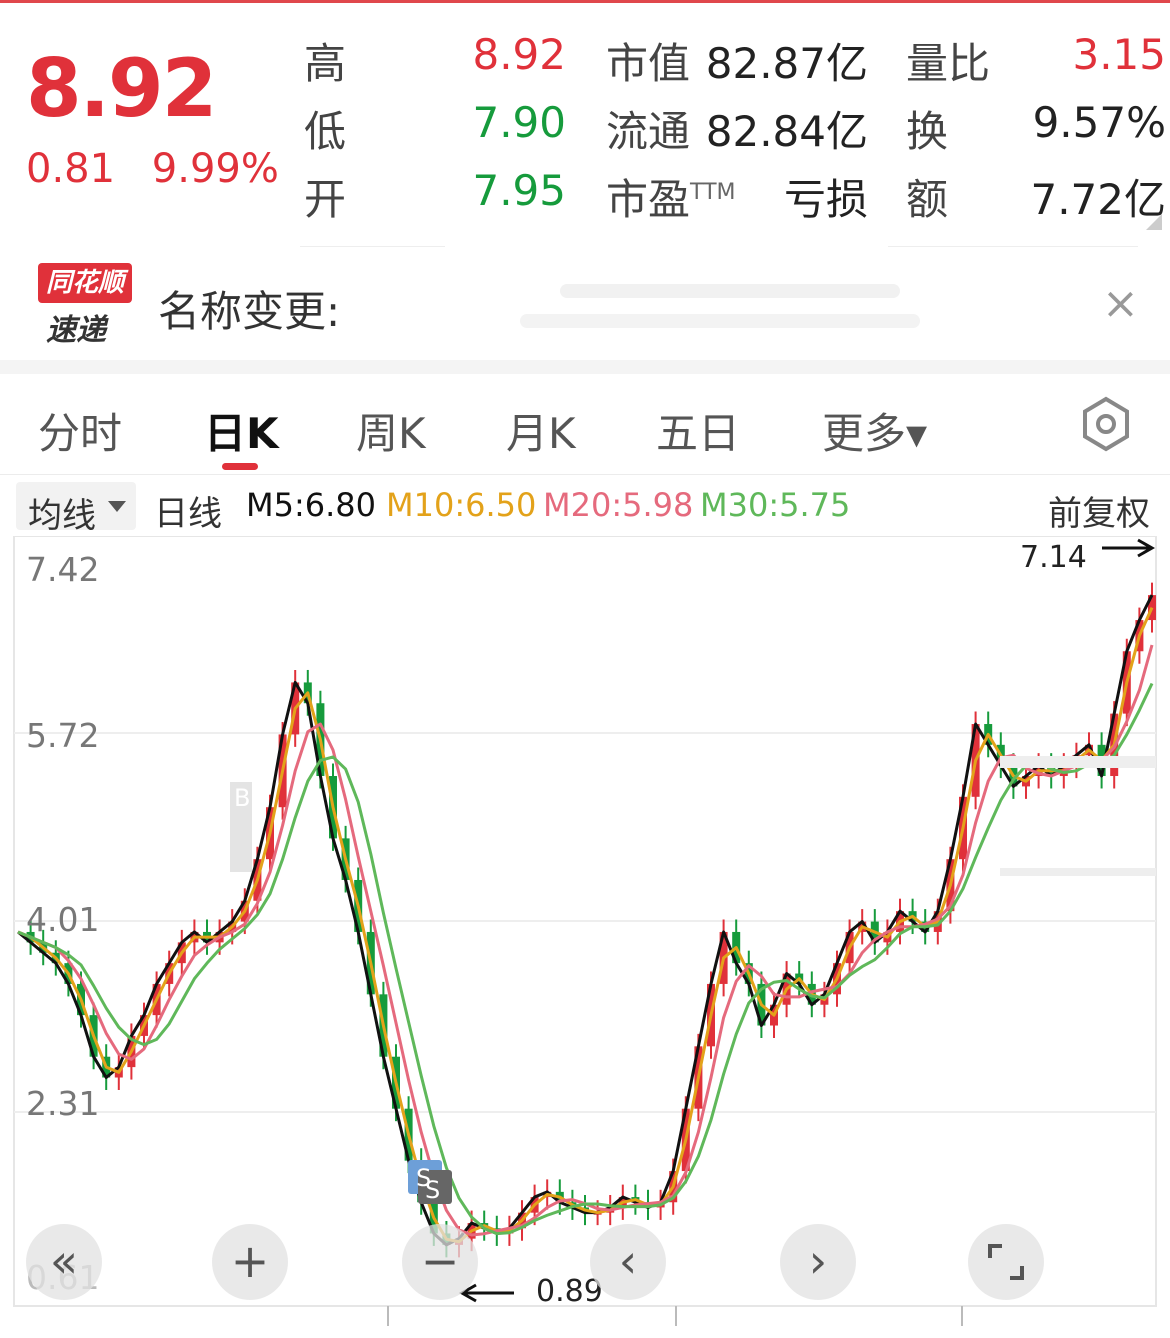  I want to click on ma-period: 日线, so click(188, 514).